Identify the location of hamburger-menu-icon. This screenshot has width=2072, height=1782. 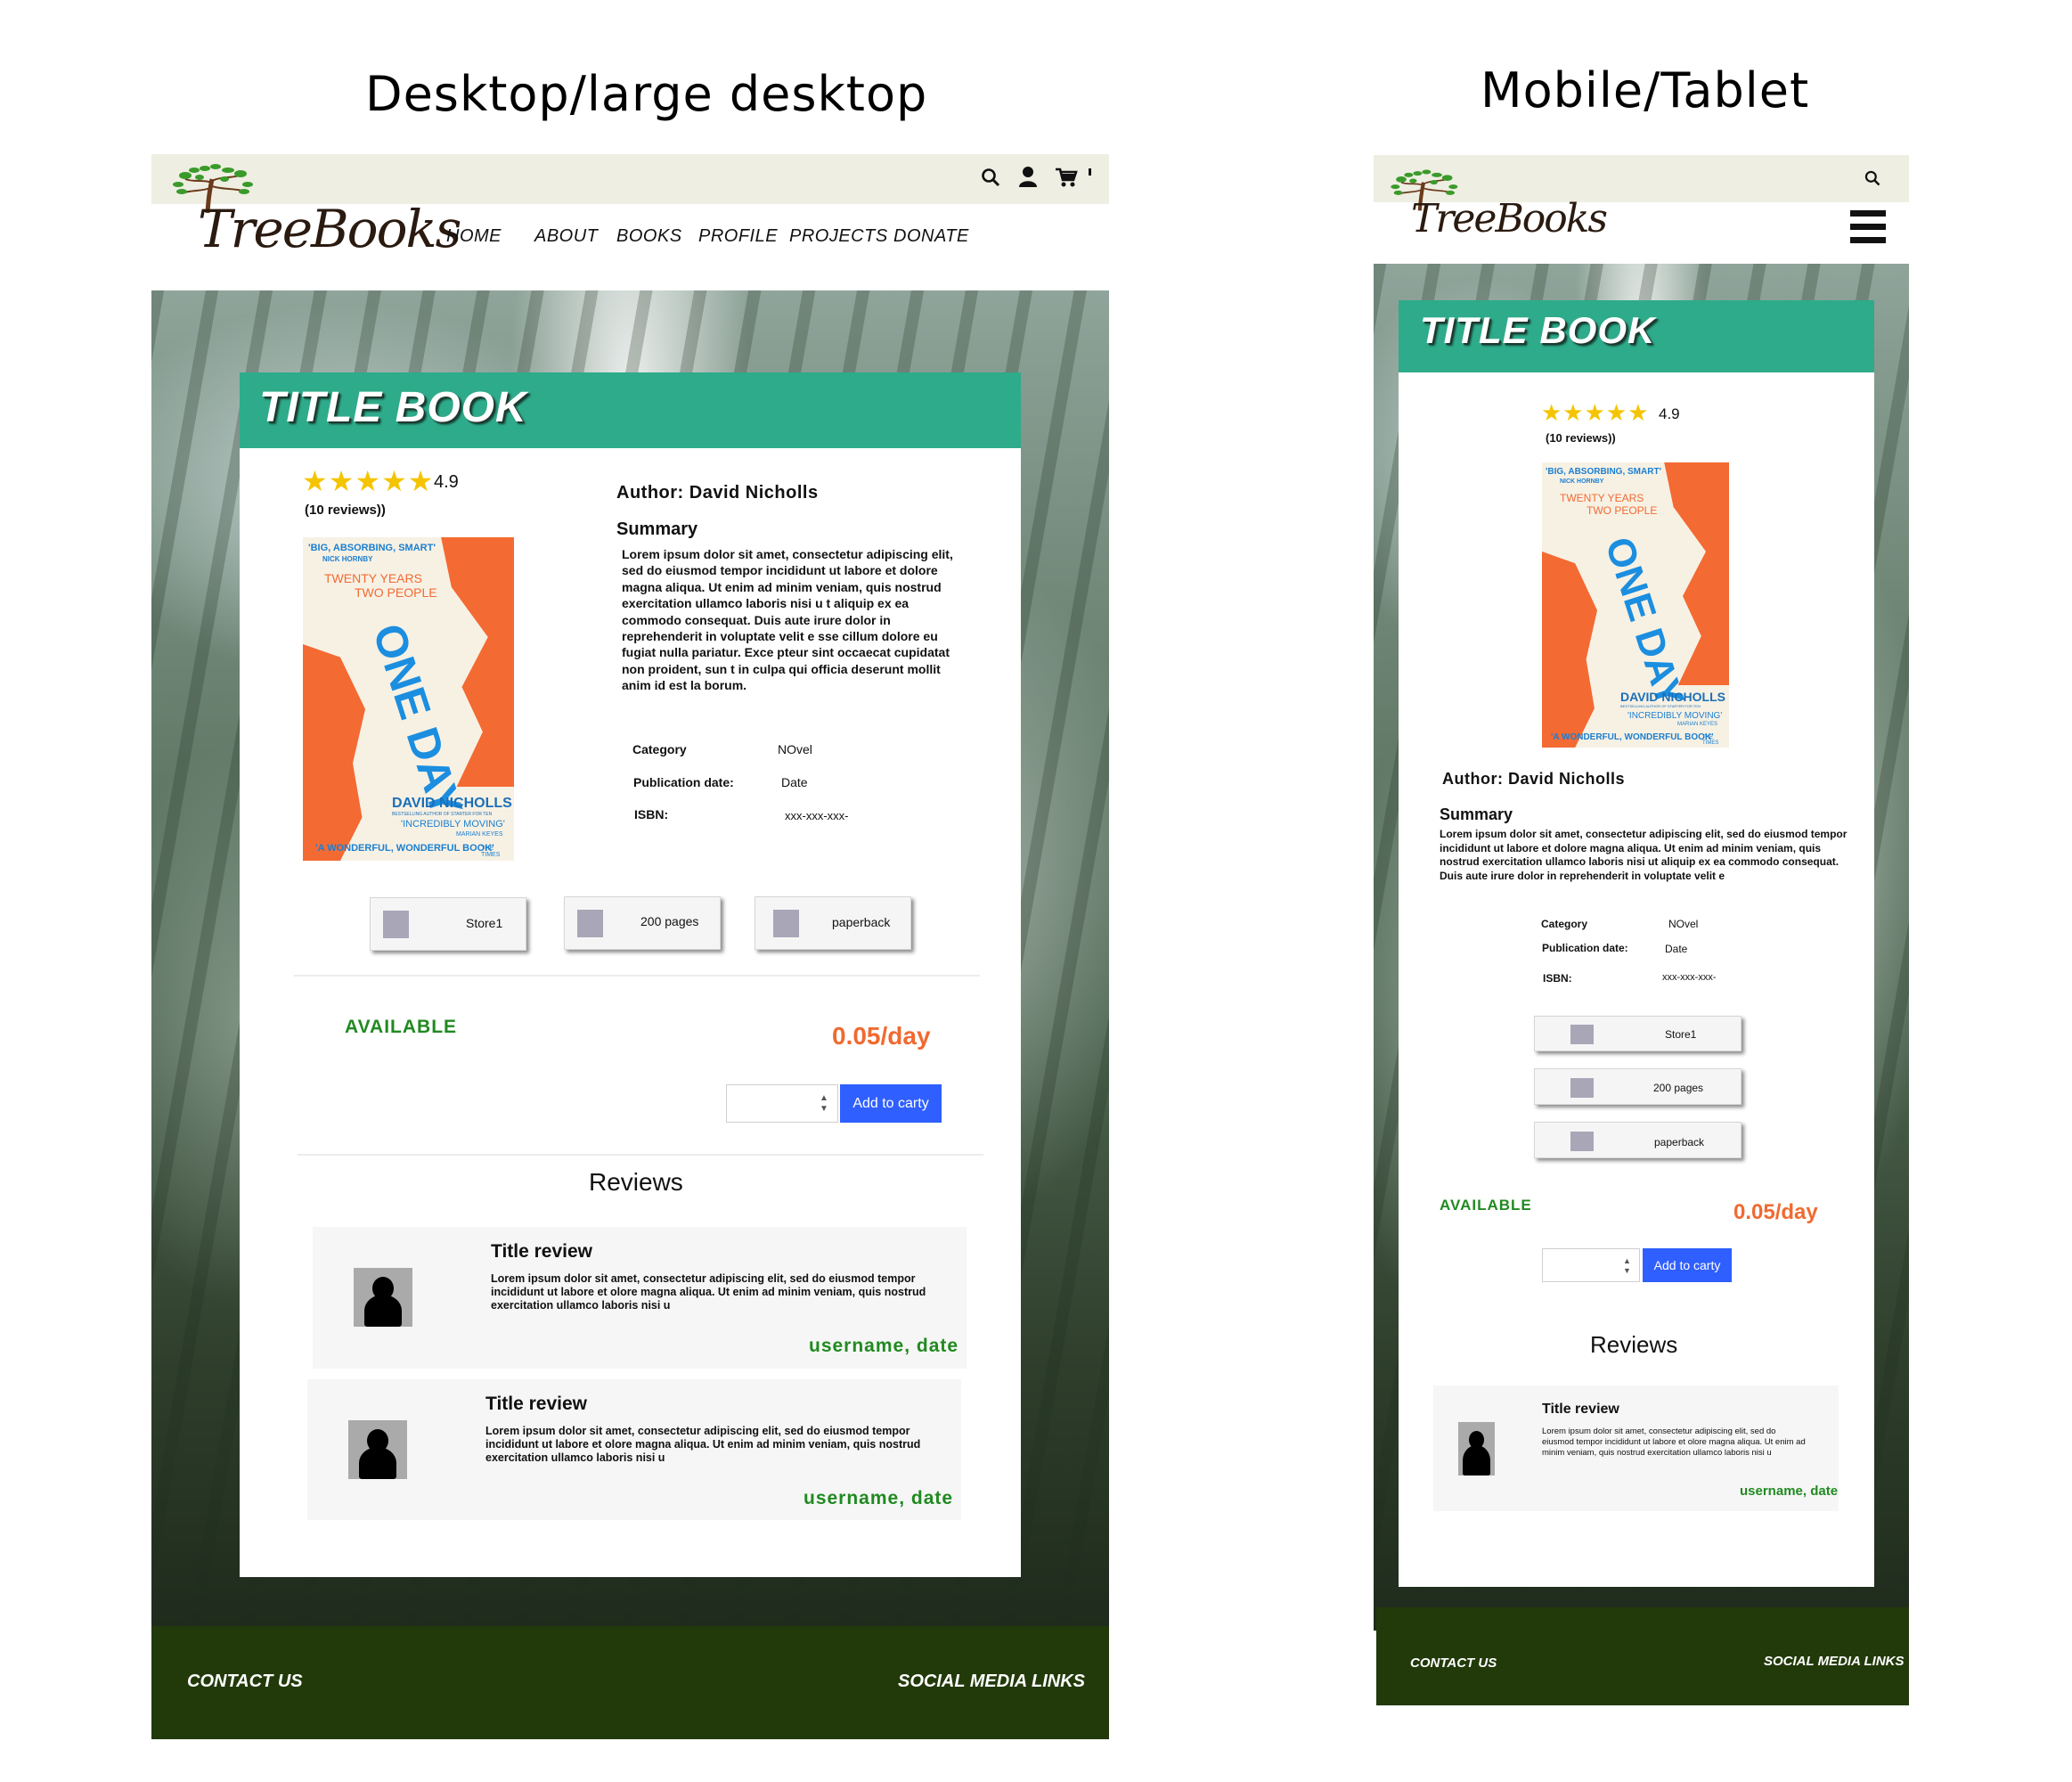
(1868, 226).